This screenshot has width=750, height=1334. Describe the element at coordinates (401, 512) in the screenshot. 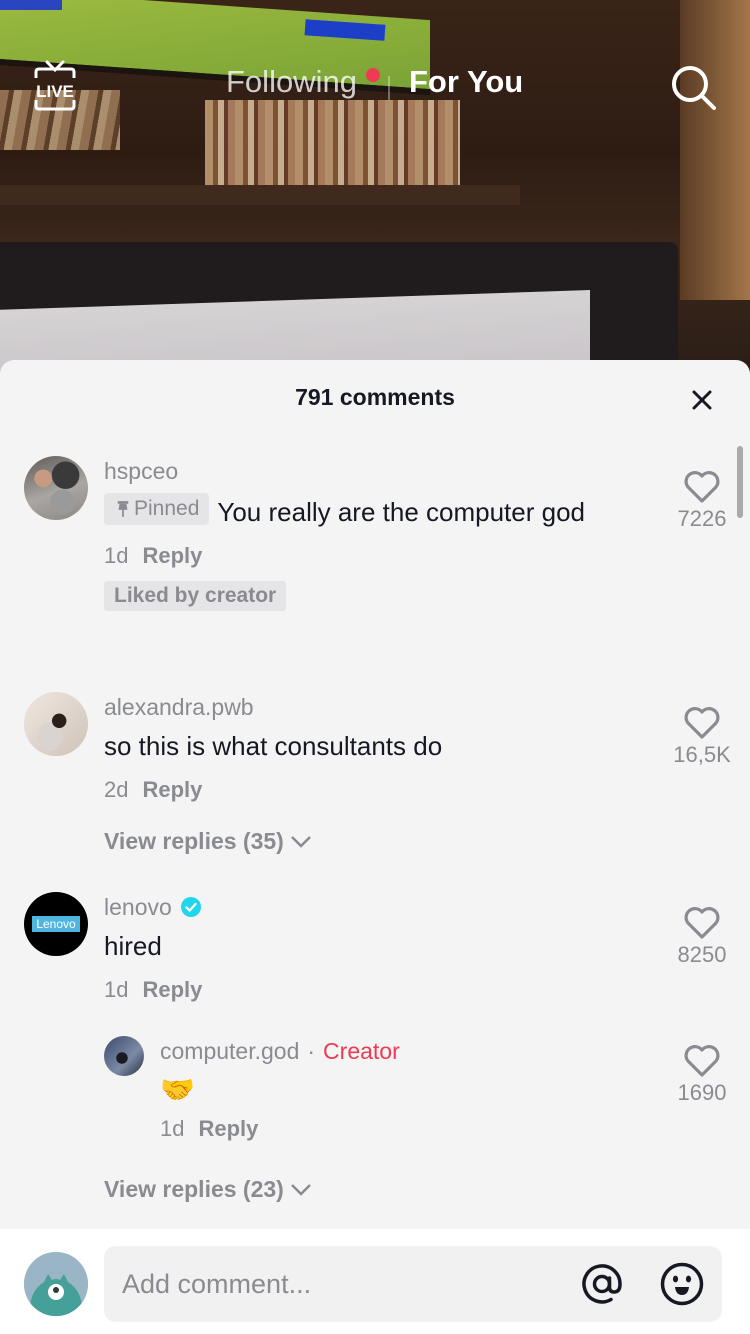

I see `comment-text-content: You really are the computer god` at that location.